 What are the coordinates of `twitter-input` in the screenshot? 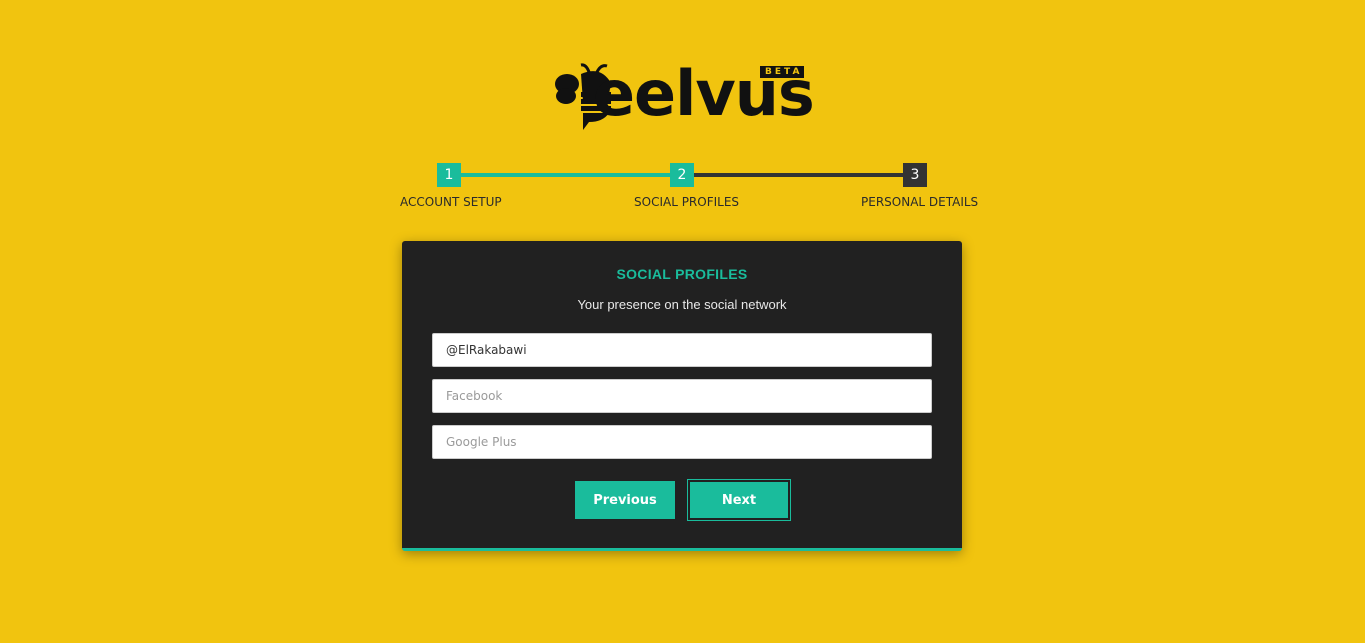 It's located at (682, 350).